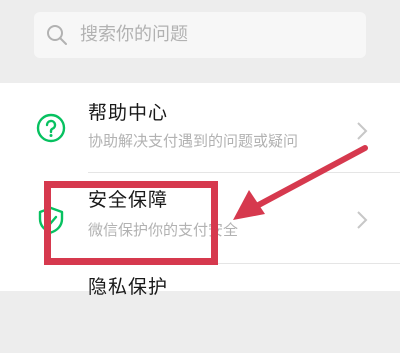 This screenshot has width=400, height=353. I want to click on chevron-right-icon, so click(362, 131).